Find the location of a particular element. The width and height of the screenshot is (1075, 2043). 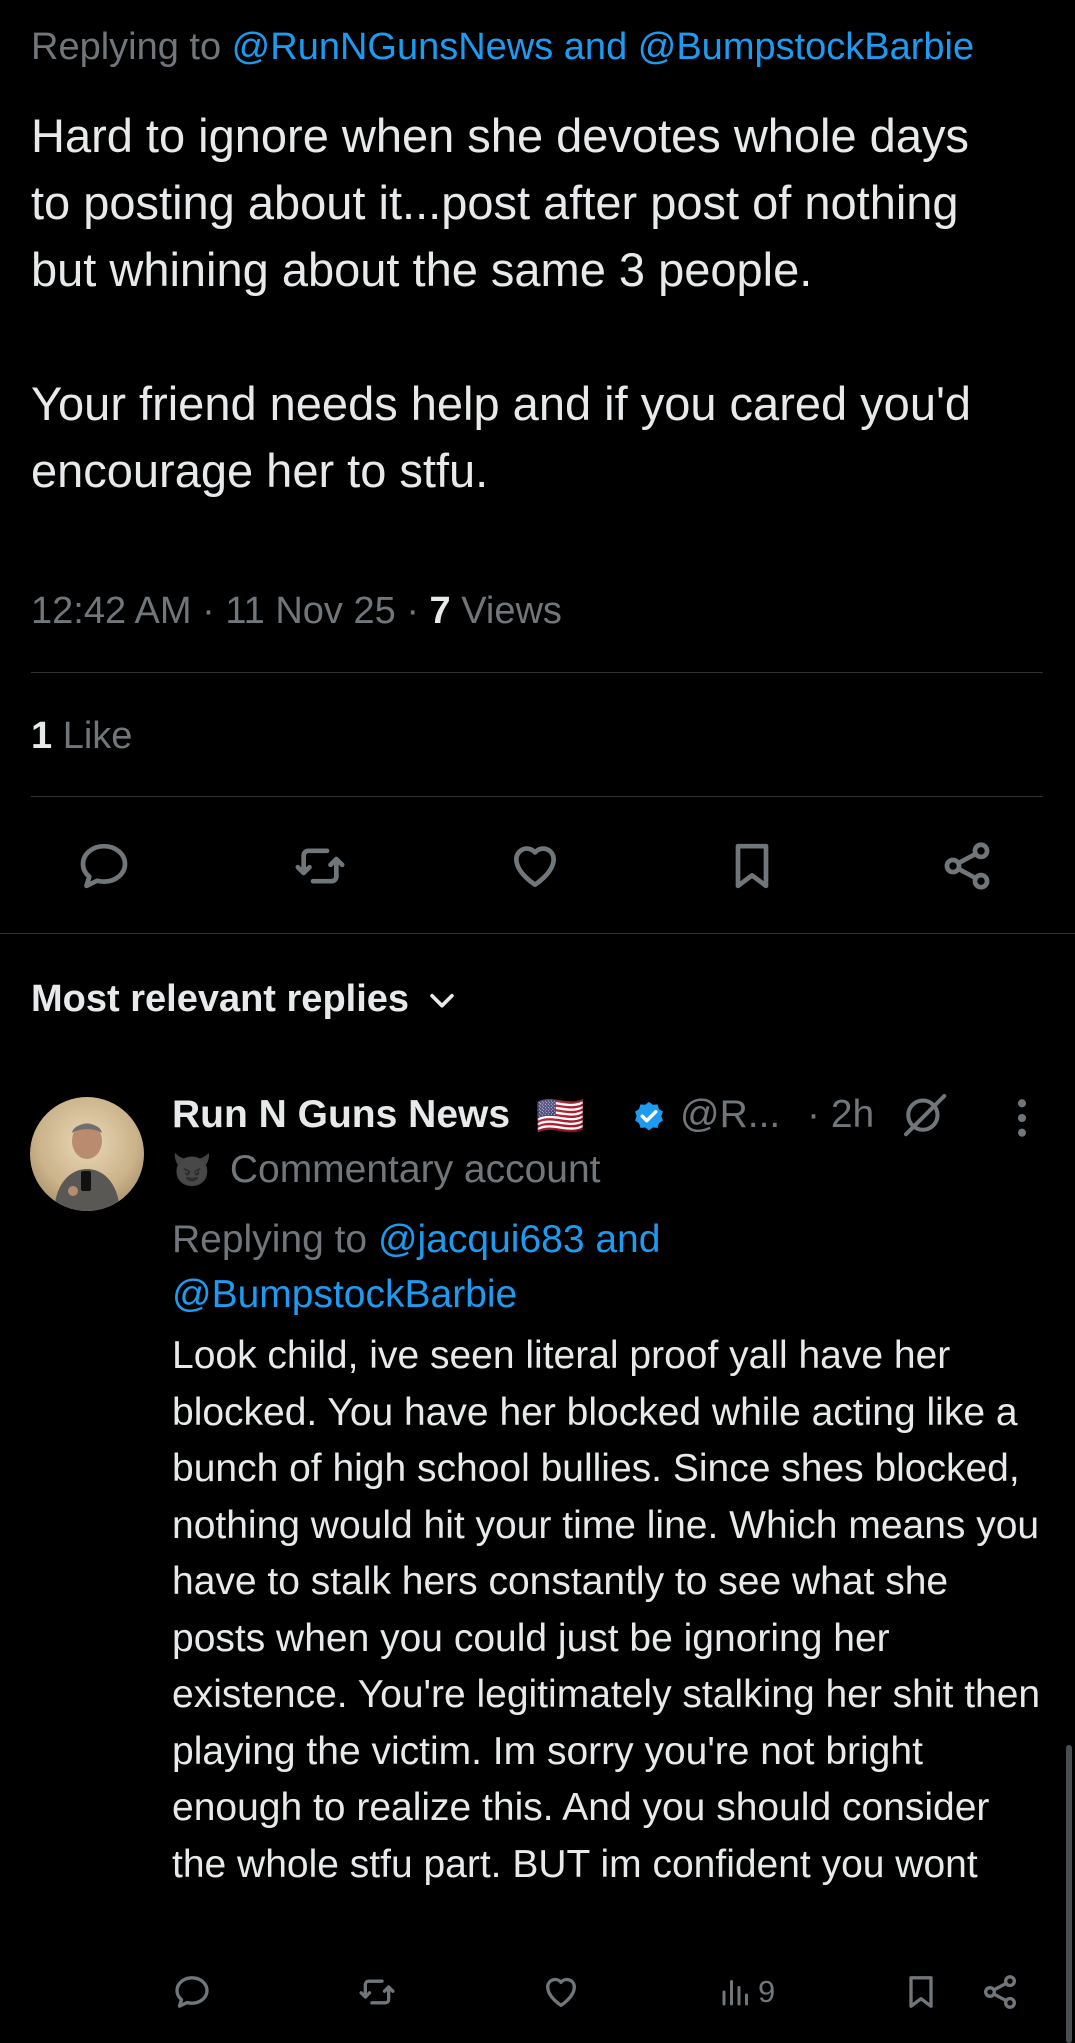

tweet-time: 12:42 AM is located at coordinates (111, 611).